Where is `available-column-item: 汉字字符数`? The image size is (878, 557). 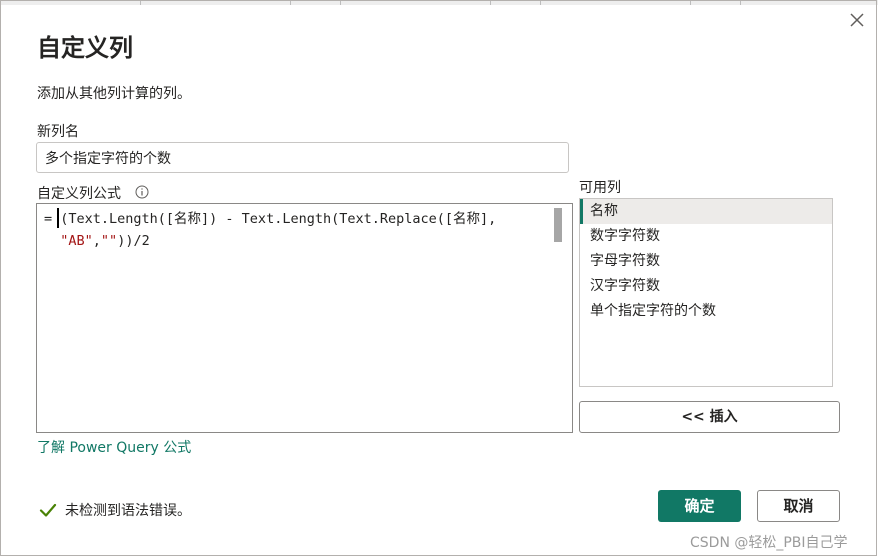
available-column-item: 汉字字符数 is located at coordinates (706, 286).